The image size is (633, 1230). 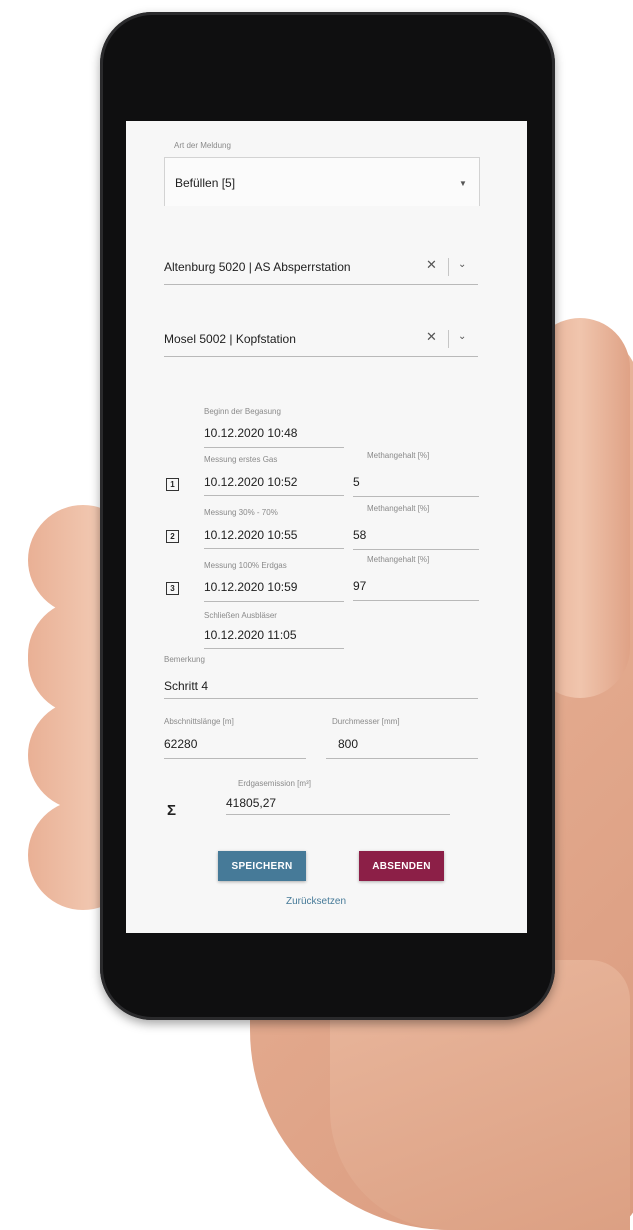 What do you see at coordinates (241, 459) in the screenshot?
I see `step-1-label: Messung erstes Gas` at bounding box center [241, 459].